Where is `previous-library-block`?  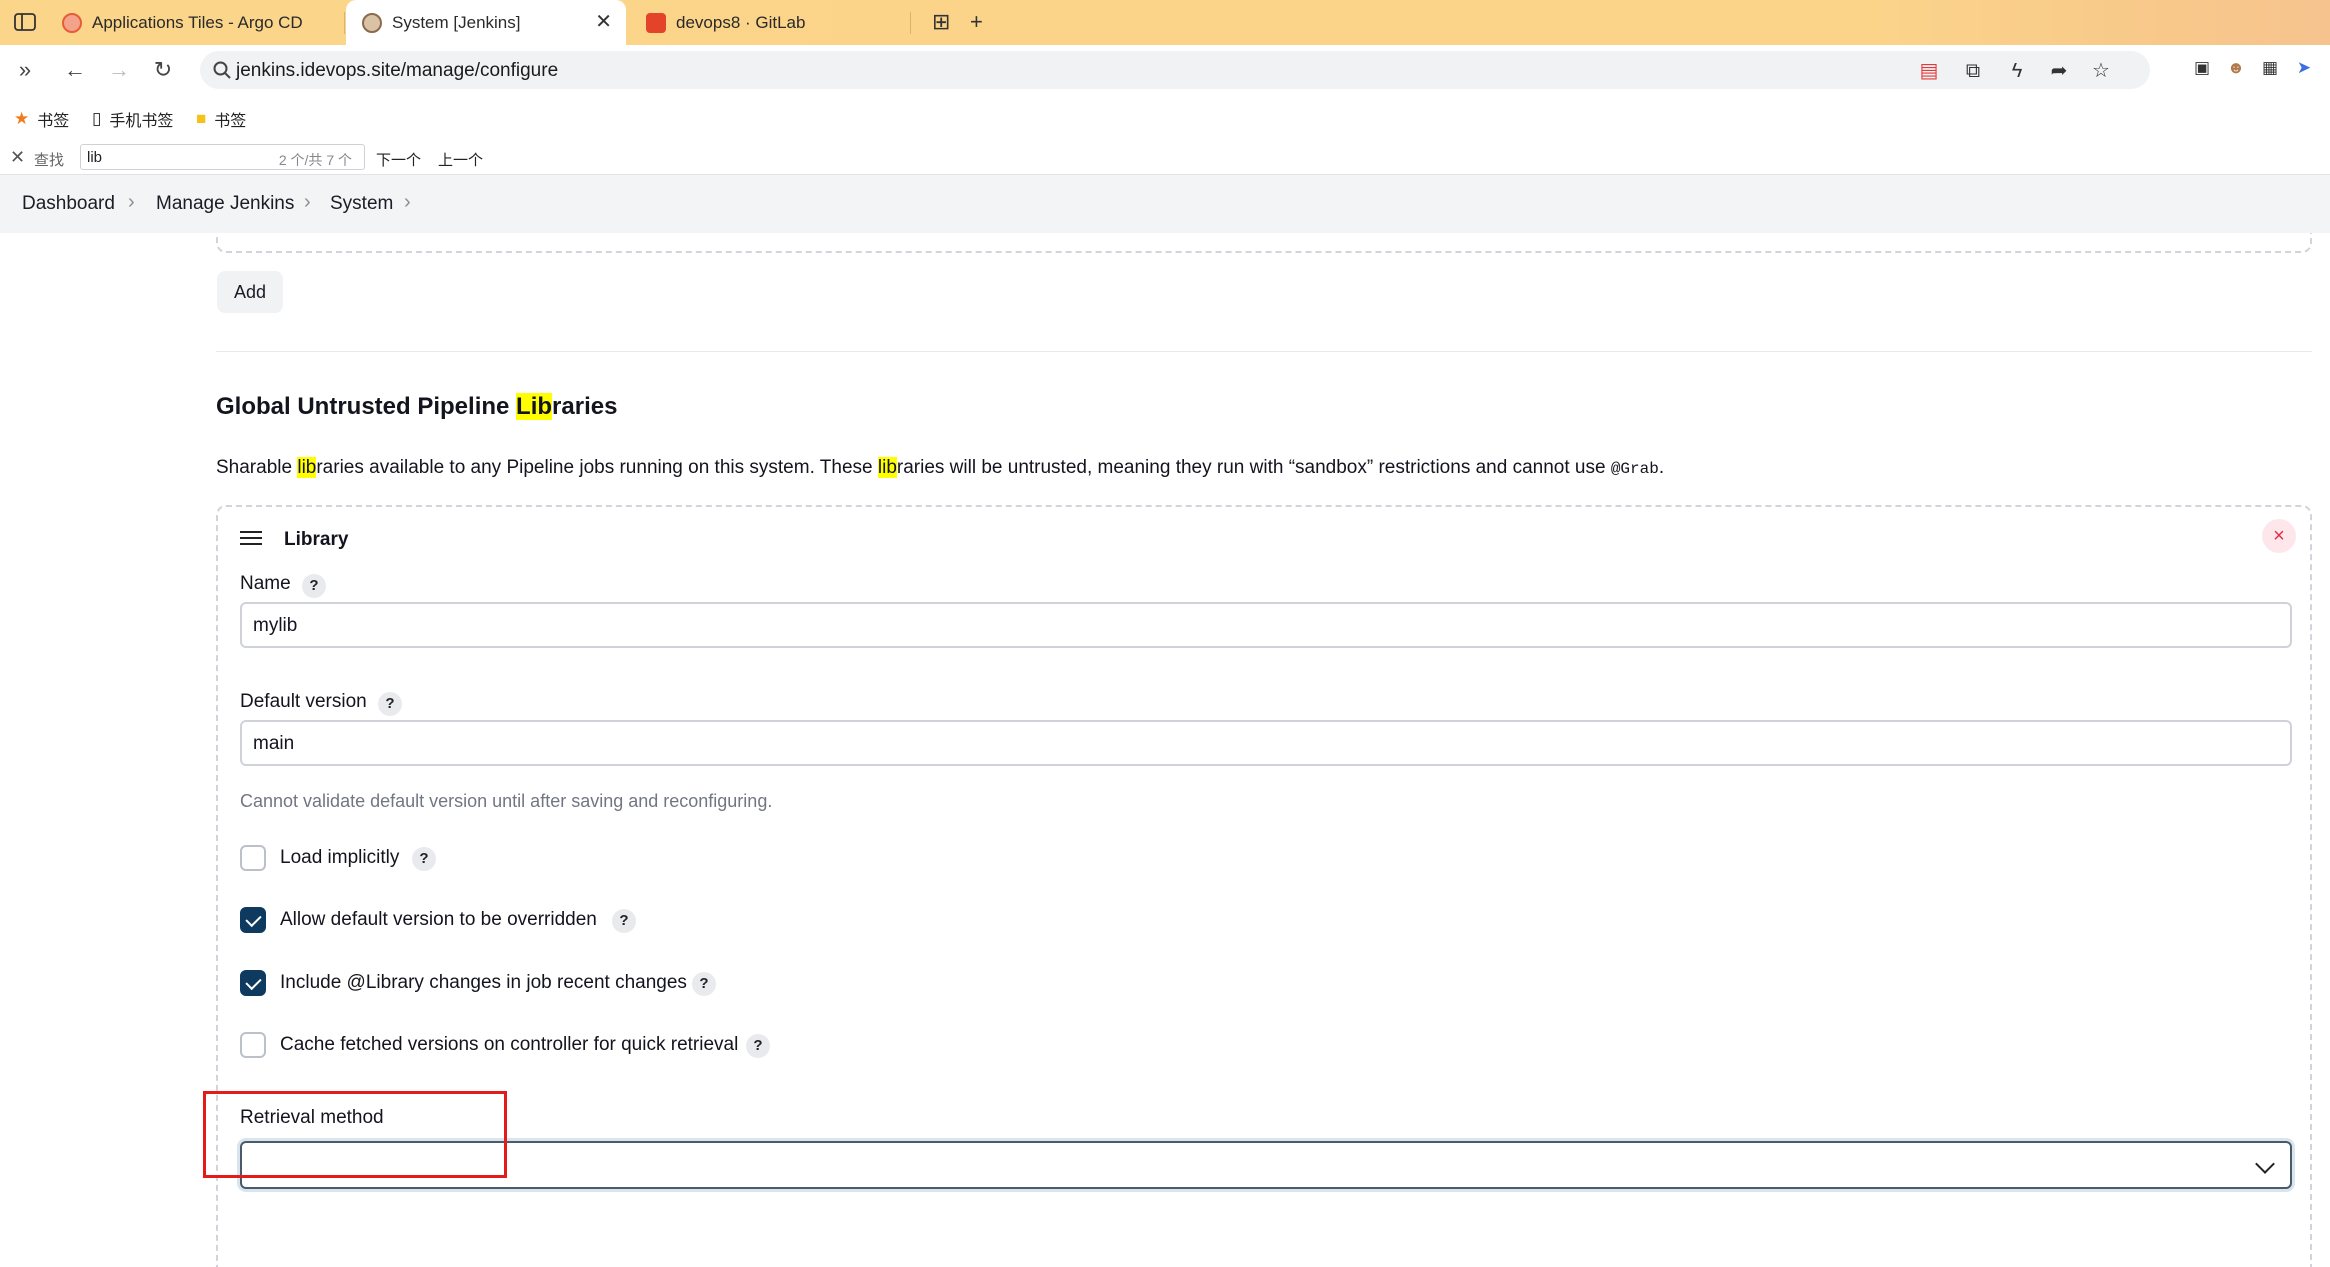
previous-library-block is located at coordinates (1264, 243).